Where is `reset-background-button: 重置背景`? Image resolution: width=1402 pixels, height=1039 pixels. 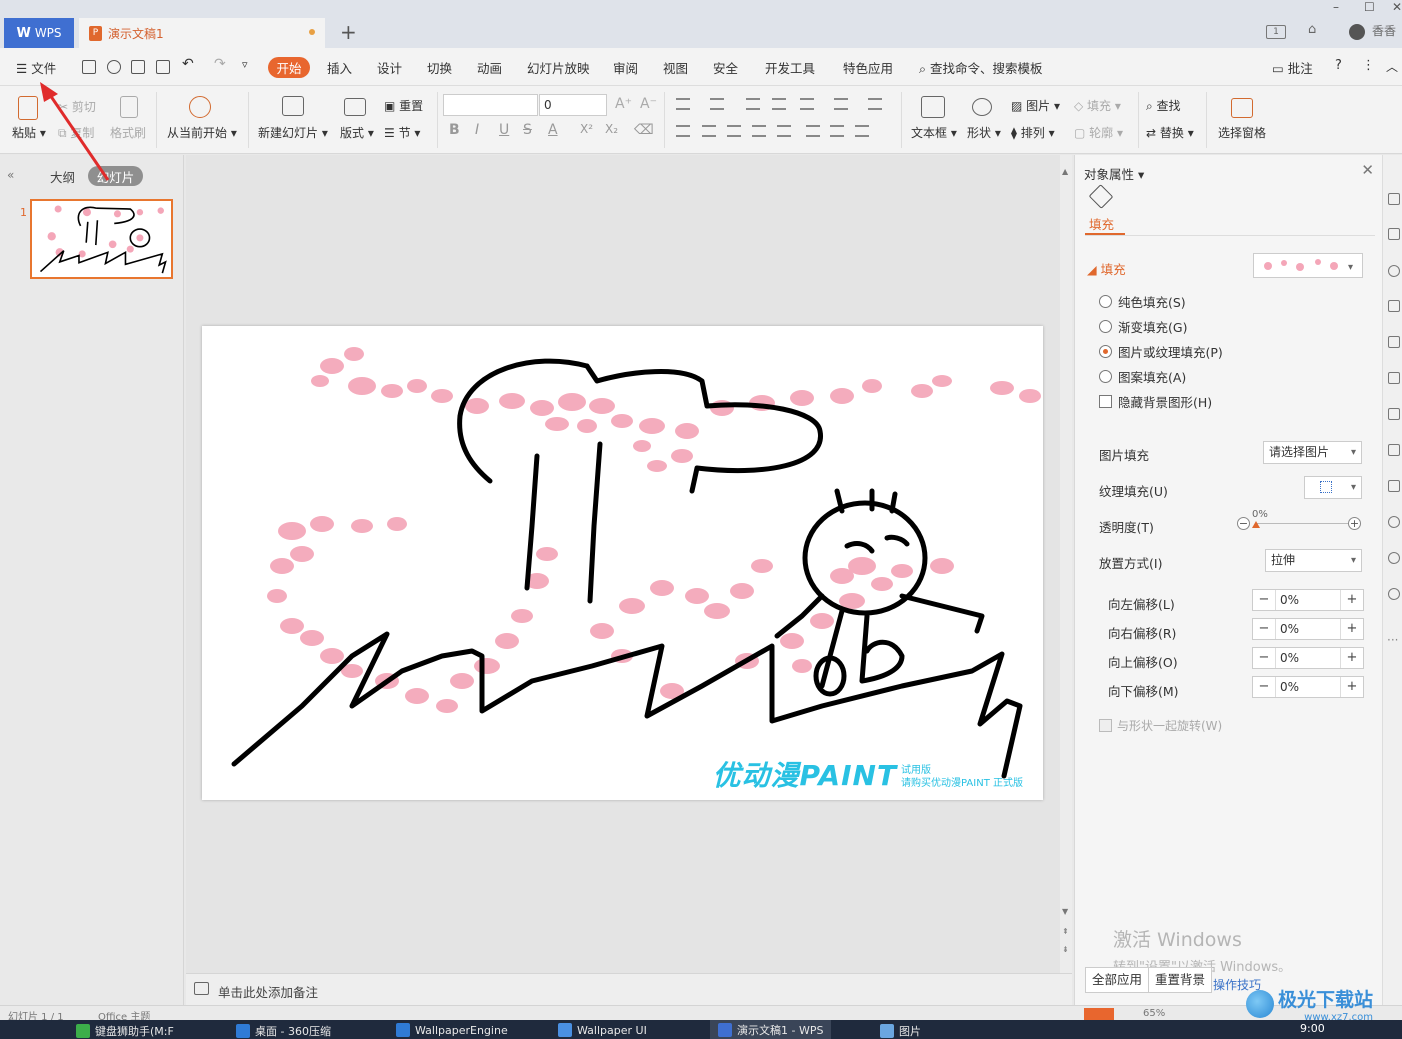 reset-background-button: 重置背景 is located at coordinates (1180, 980).